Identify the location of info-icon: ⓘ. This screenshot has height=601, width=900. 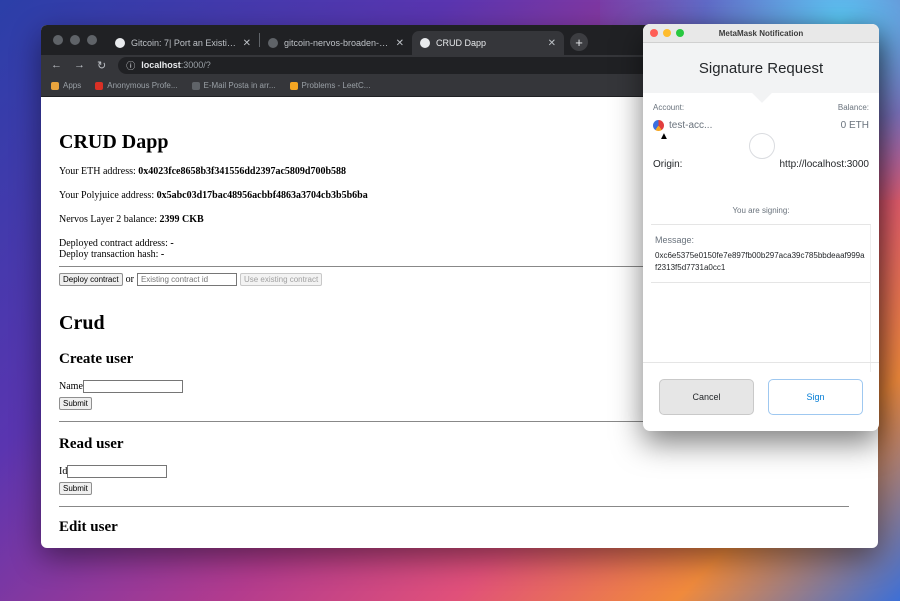
(130, 65).